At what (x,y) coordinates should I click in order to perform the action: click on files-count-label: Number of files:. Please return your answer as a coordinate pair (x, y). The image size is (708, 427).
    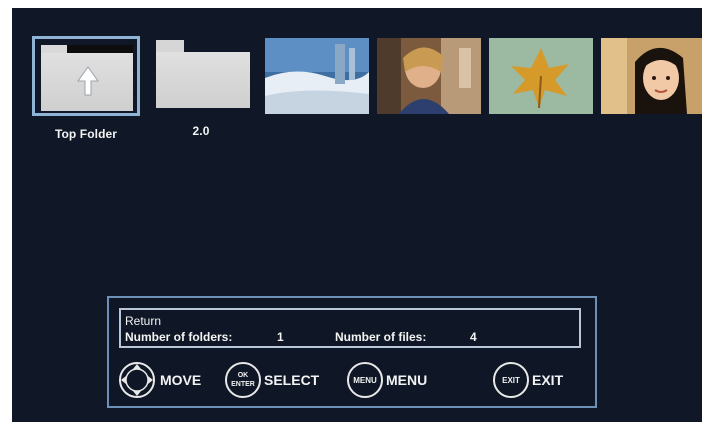
    Looking at the image, I should click on (381, 337).